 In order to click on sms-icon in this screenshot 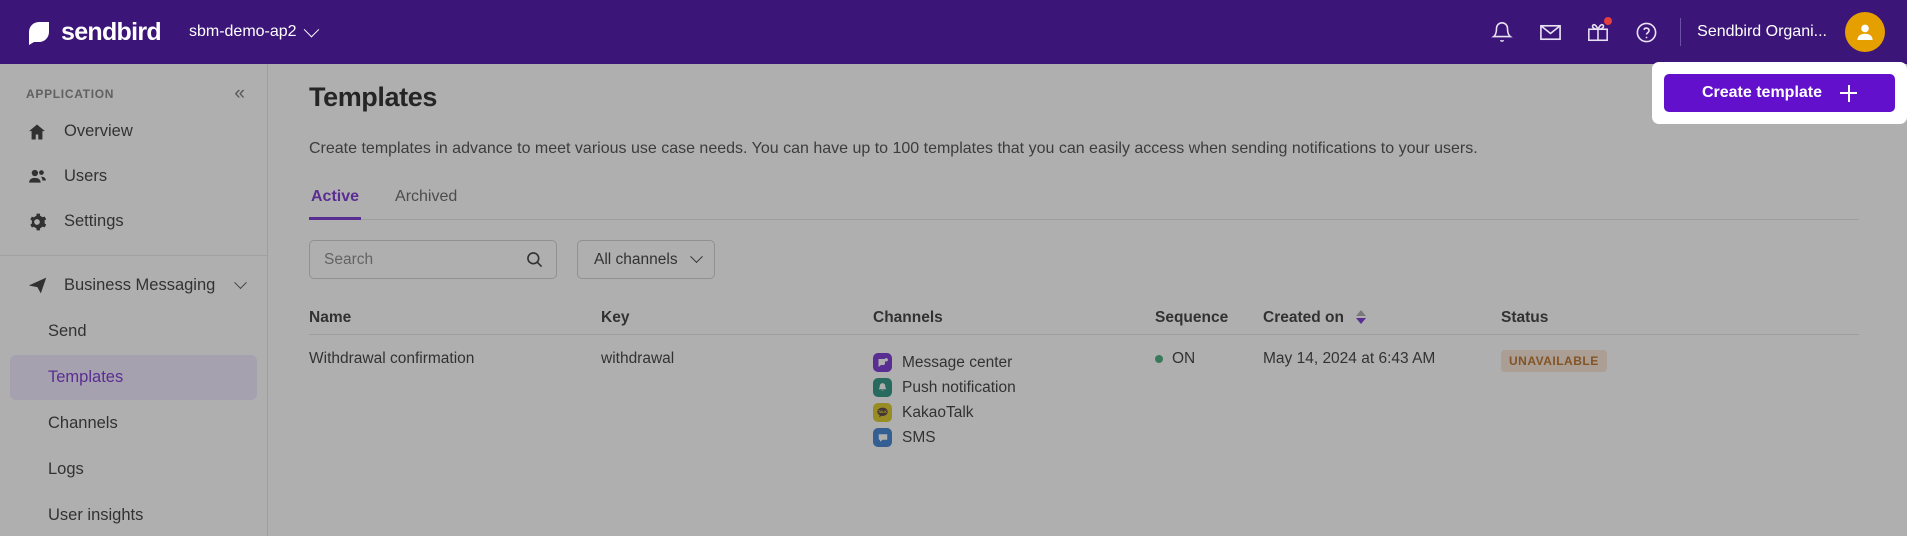, I will do `click(882, 437)`.